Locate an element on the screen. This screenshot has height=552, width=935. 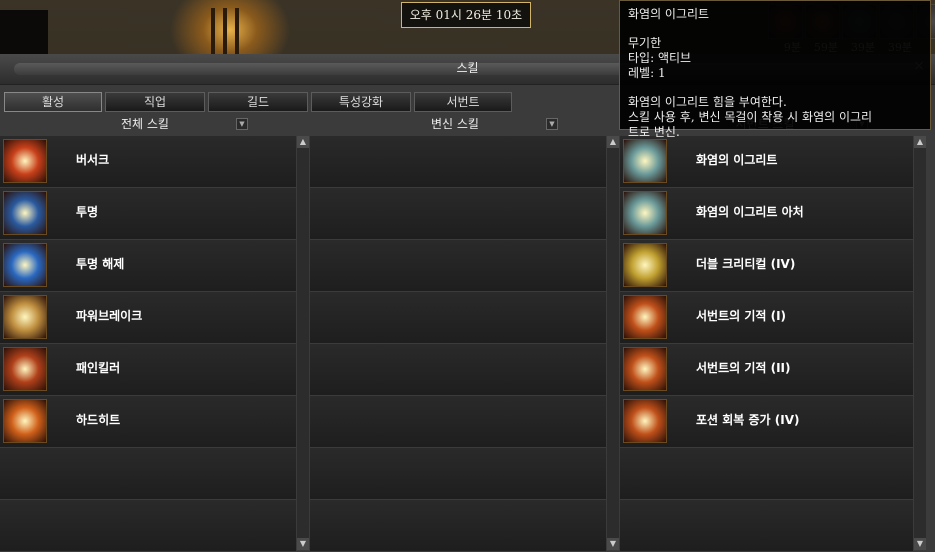
skill-name: 투명 is located at coordinates (87, 212).